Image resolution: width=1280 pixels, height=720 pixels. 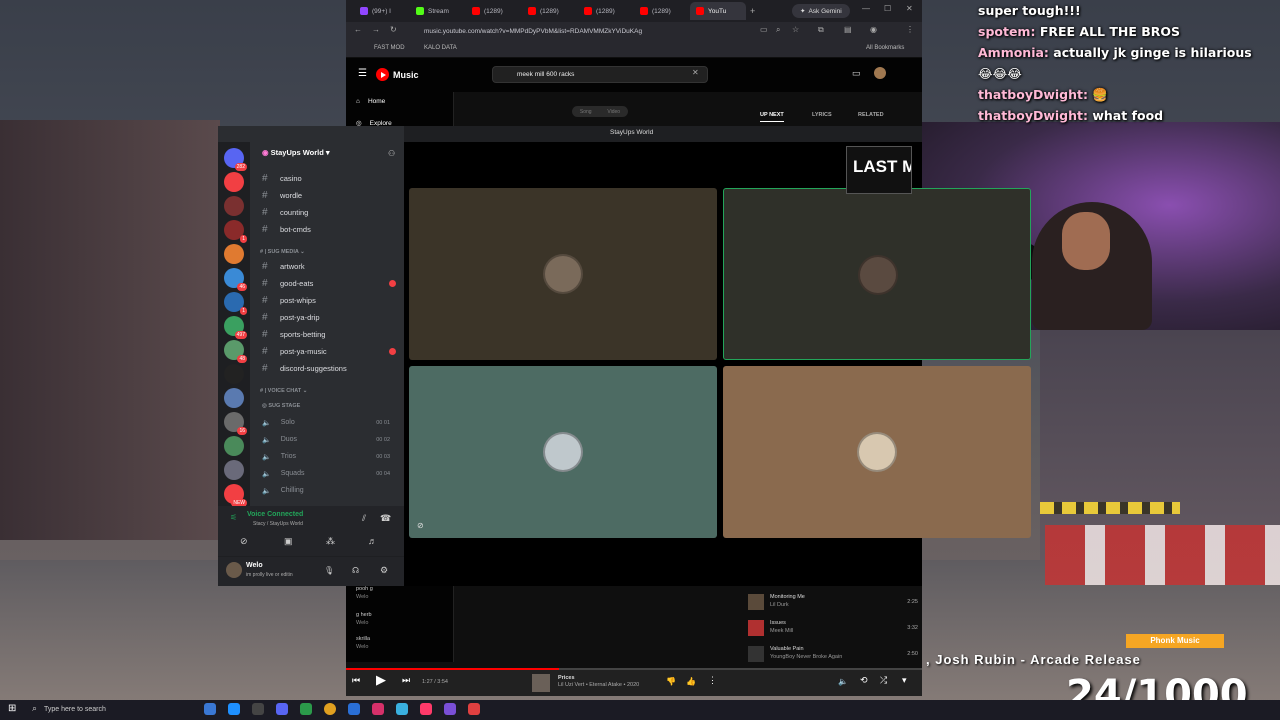 What do you see at coordinates (391, 153) in the screenshot?
I see `add-member-icon: ⚇` at bounding box center [391, 153].